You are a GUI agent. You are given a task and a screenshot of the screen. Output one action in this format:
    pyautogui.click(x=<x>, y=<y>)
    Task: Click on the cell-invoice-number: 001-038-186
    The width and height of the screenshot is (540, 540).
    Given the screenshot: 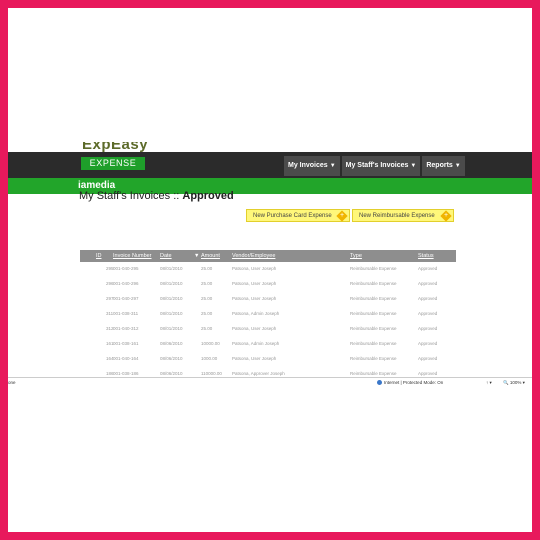 What is the action you would take?
    pyautogui.click(x=126, y=373)
    